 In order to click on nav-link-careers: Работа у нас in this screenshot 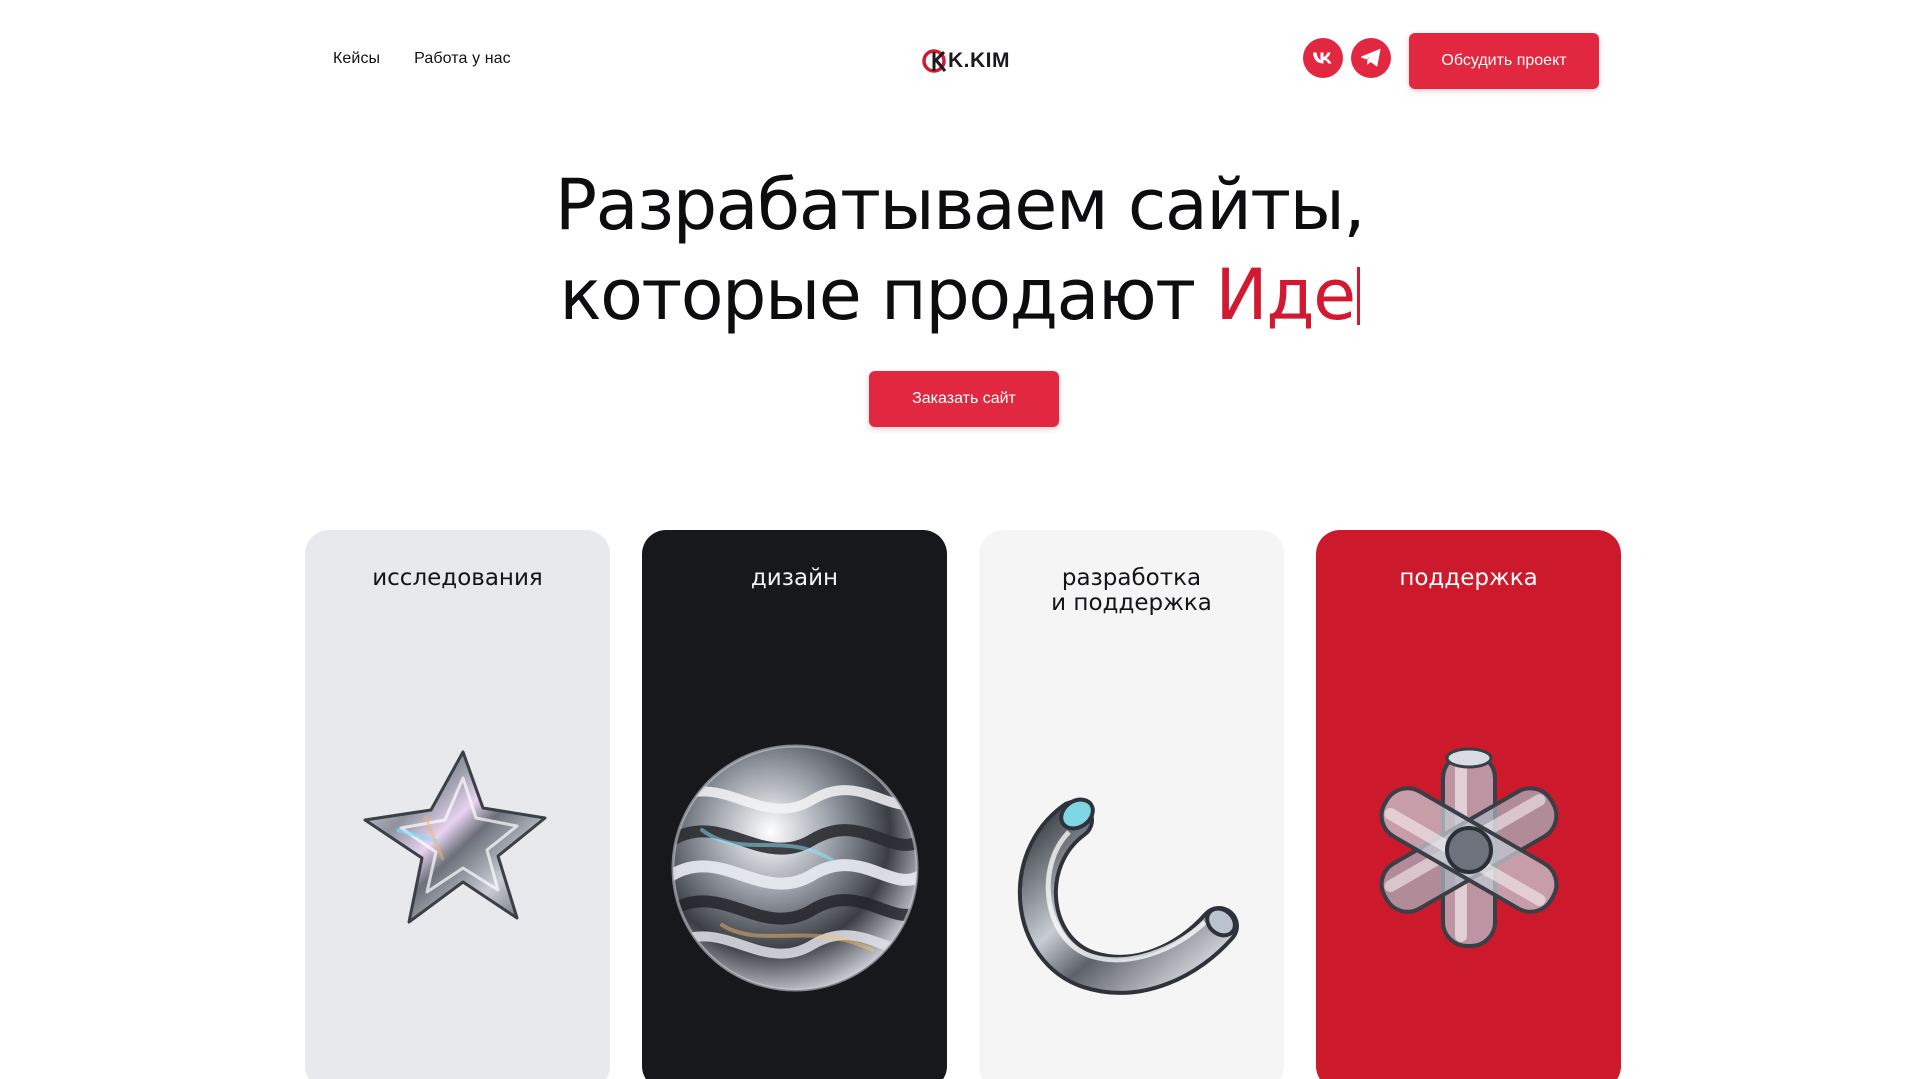, I will do `click(462, 59)`.